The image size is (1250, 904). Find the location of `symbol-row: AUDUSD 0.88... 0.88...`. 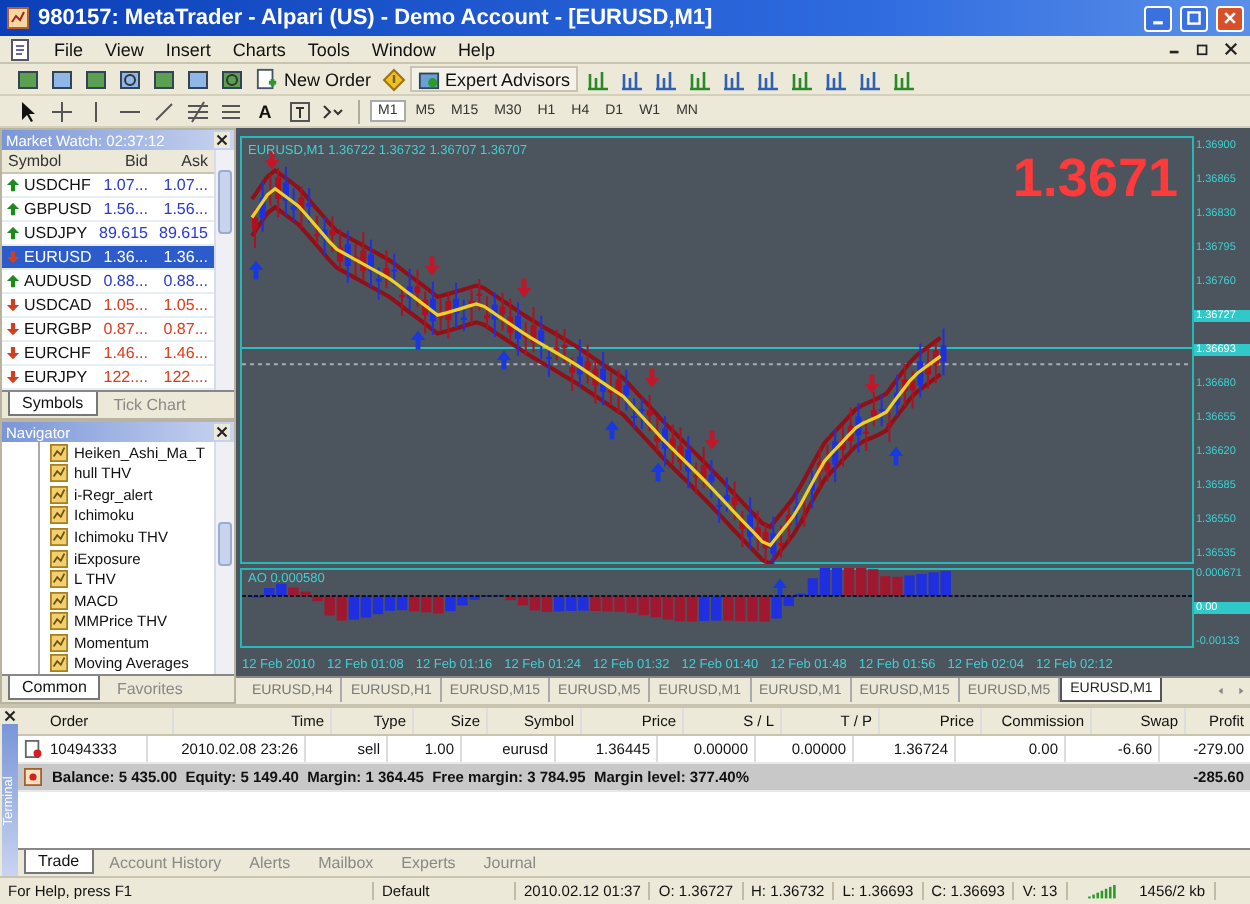

symbol-row: AUDUSD 0.88... 0.88... is located at coordinates (108, 282).